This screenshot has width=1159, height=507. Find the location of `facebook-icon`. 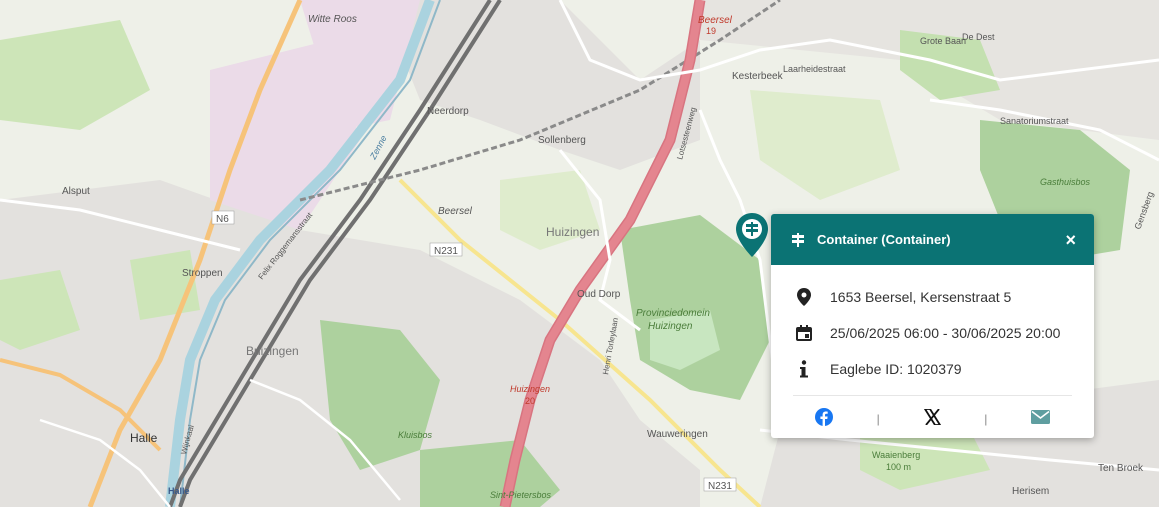

facebook-icon is located at coordinates (823, 419).